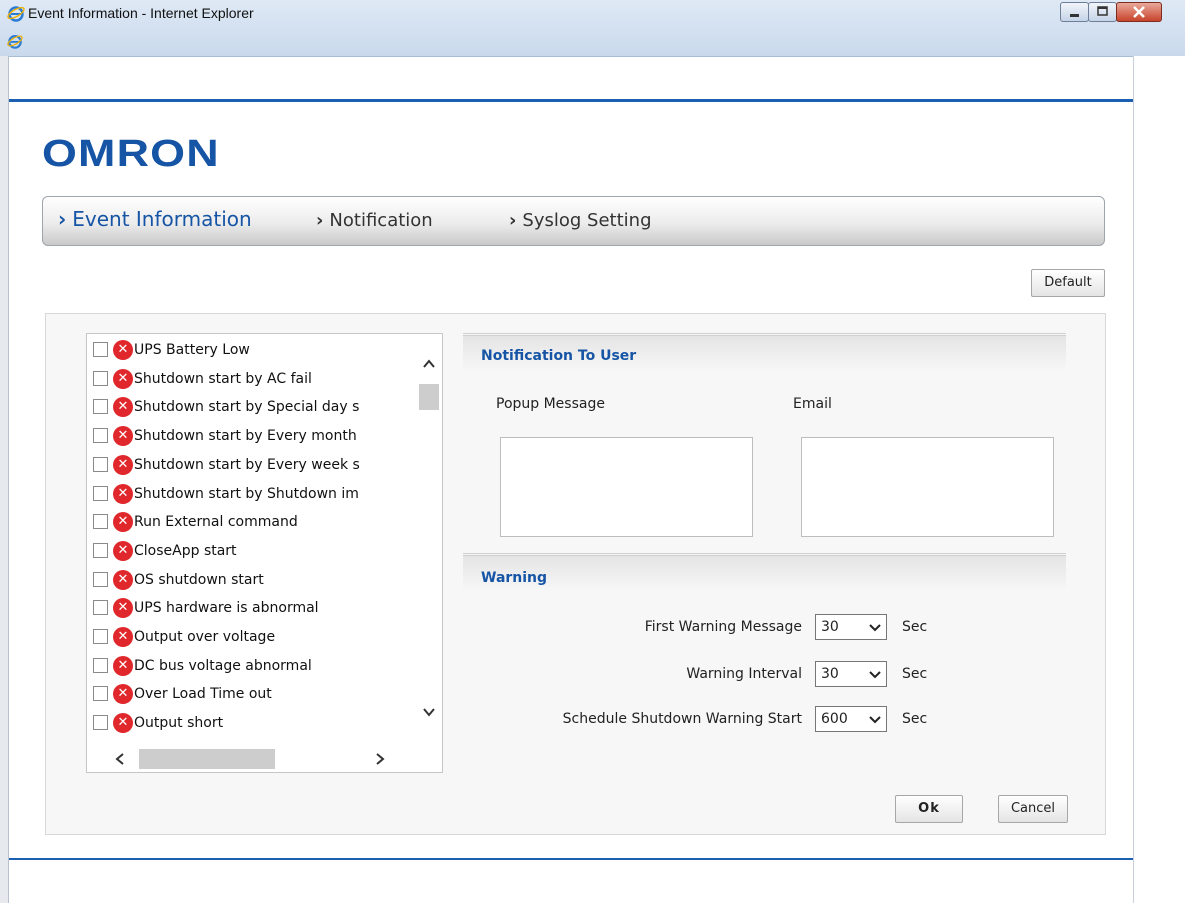 This screenshot has width=1185, height=903. I want to click on email-label: Email, so click(812, 404).